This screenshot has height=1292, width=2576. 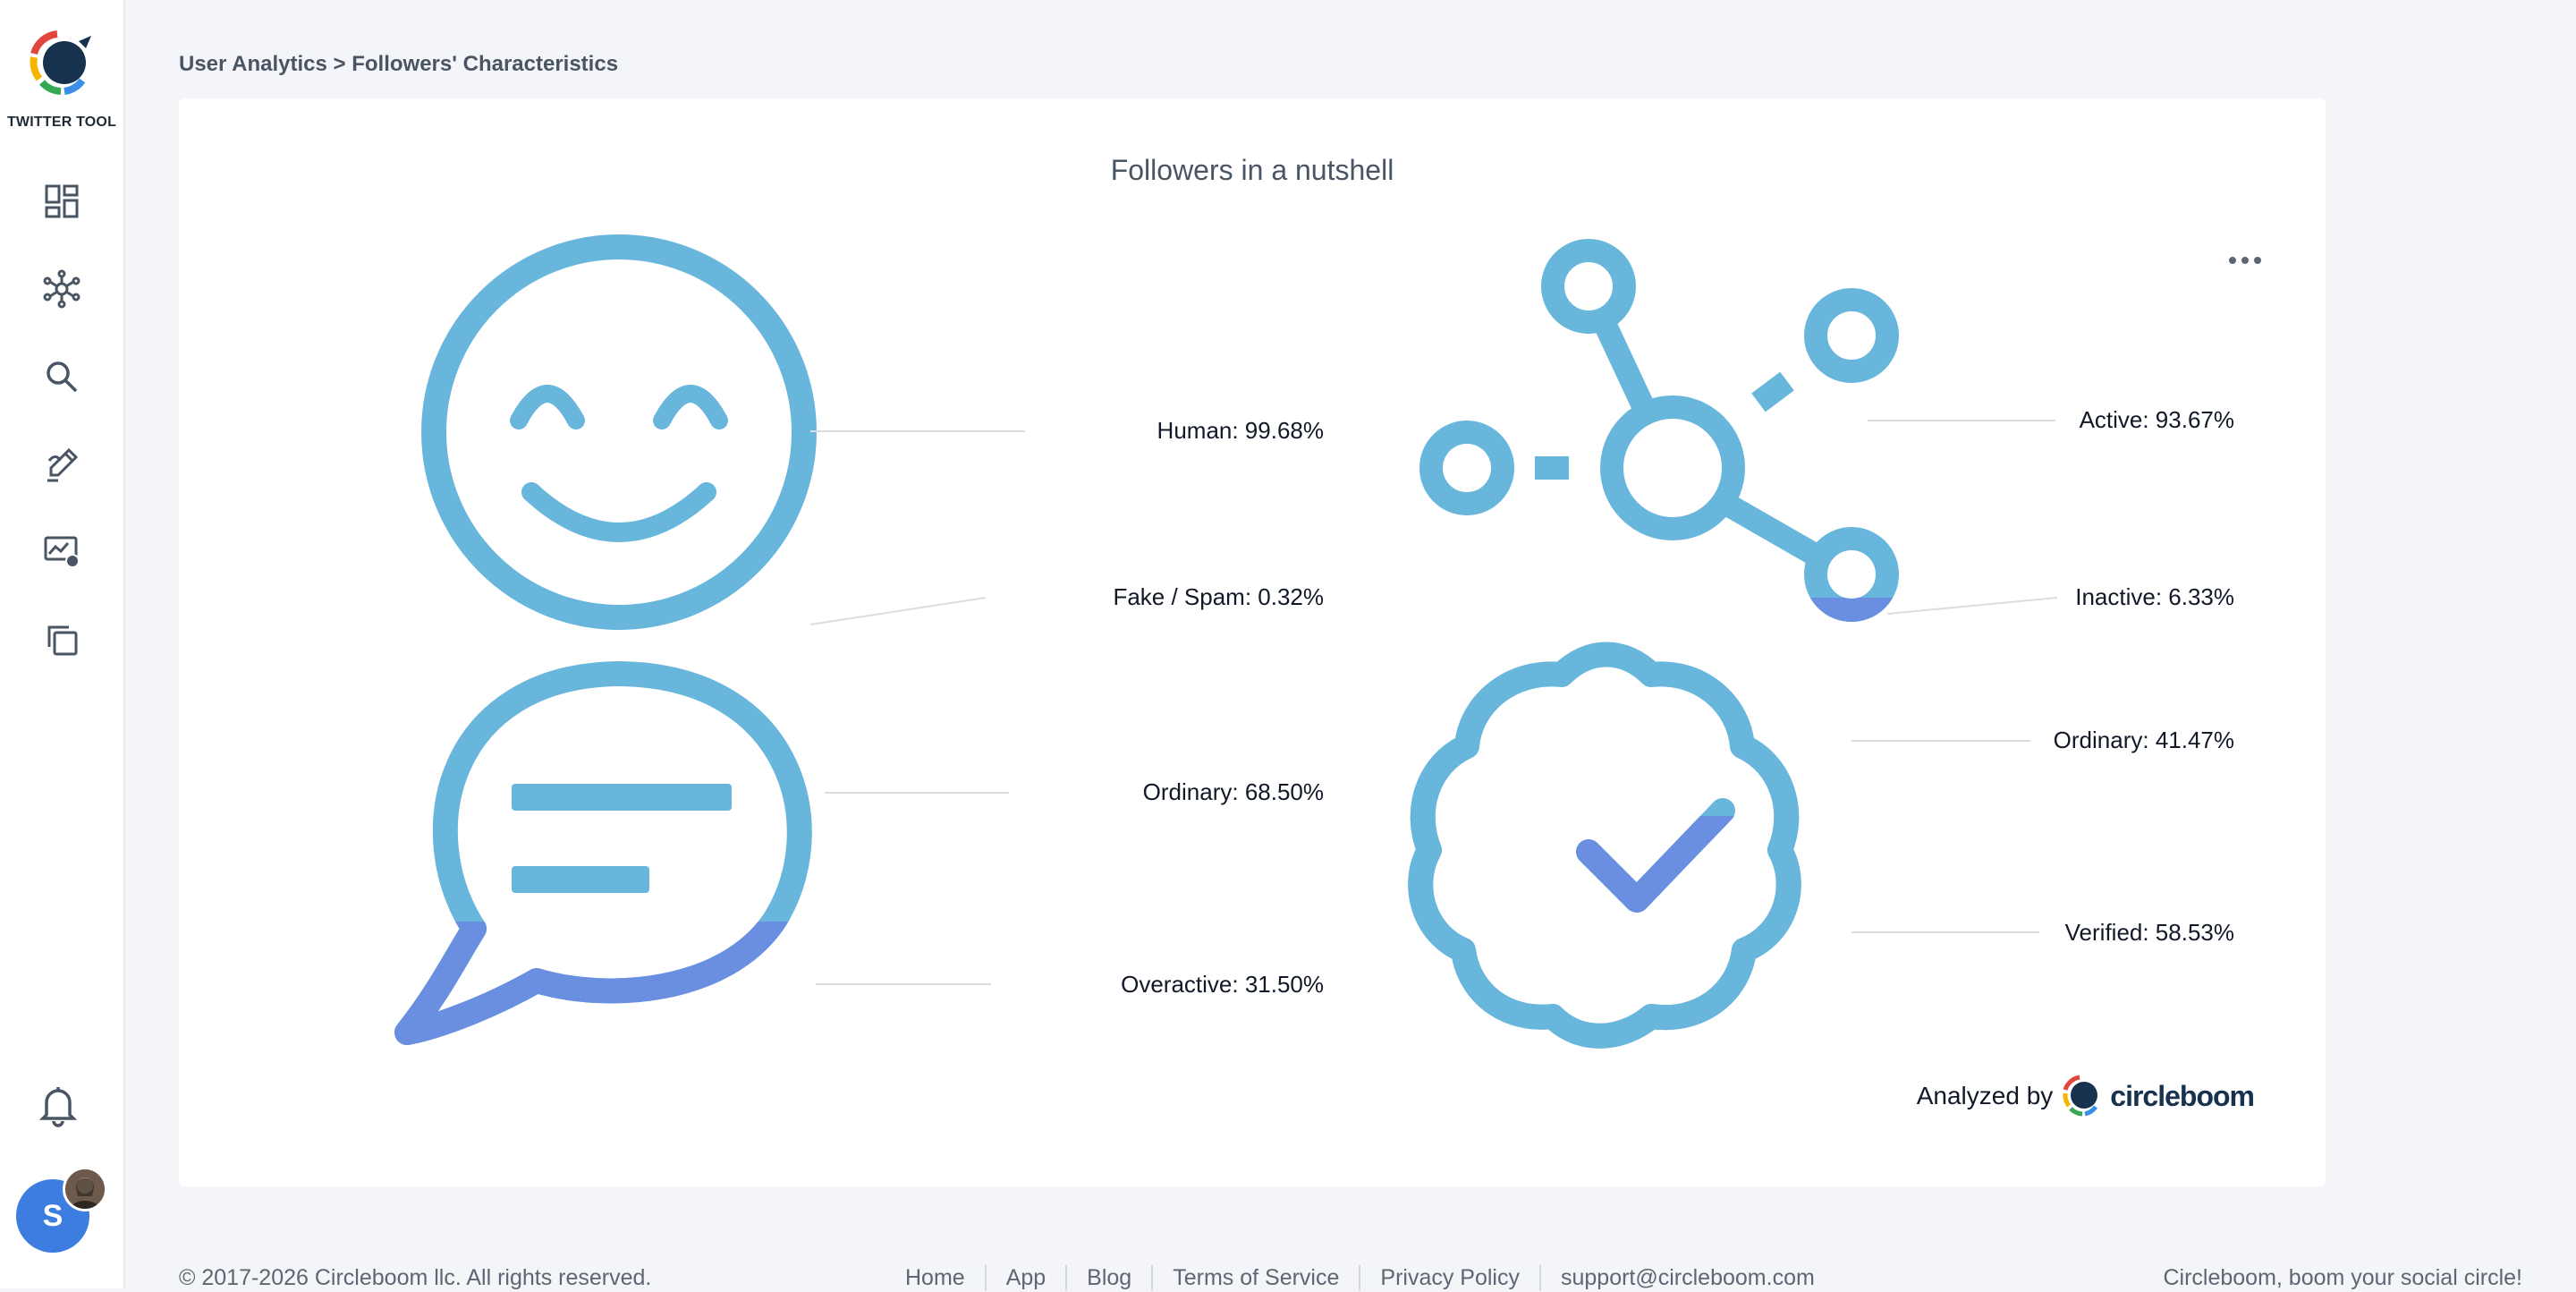 What do you see at coordinates (61, 639) in the screenshot?
I see `copy-icon` at bounding box center [61, 639].